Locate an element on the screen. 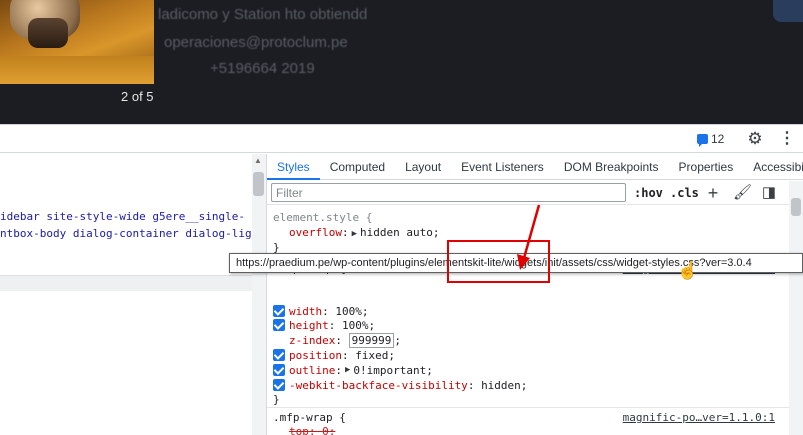 The width and height of the screenshot is (803, 435). property-value: hidden; is located at coordinates (504, 385).